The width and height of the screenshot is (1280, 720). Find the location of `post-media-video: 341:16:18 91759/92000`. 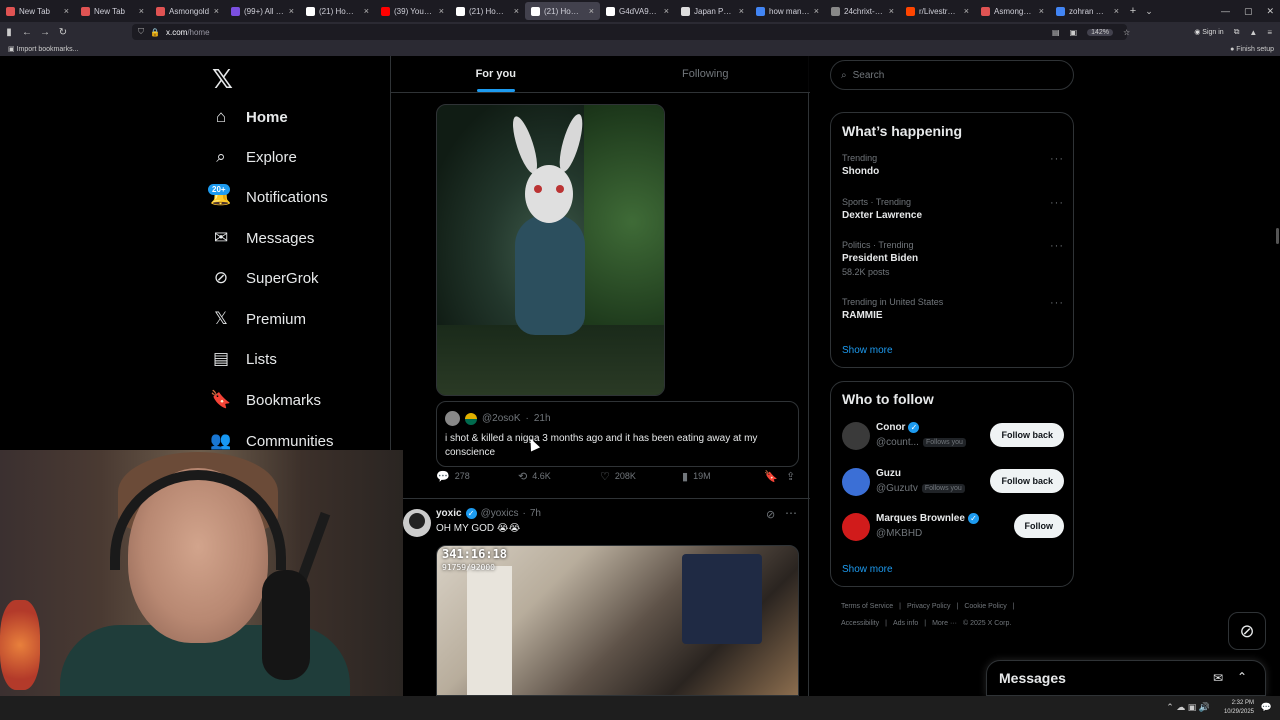

post-media-video: 341:16:18 91759/92000 is located at coordinates (617, 620).